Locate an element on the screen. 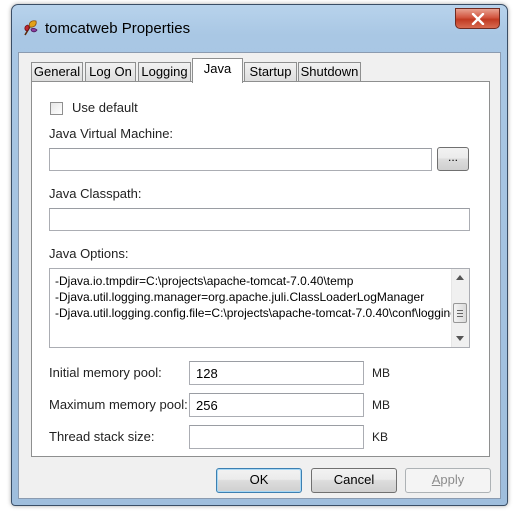  tab-startup: Startup is located at coordinates (270, 72).